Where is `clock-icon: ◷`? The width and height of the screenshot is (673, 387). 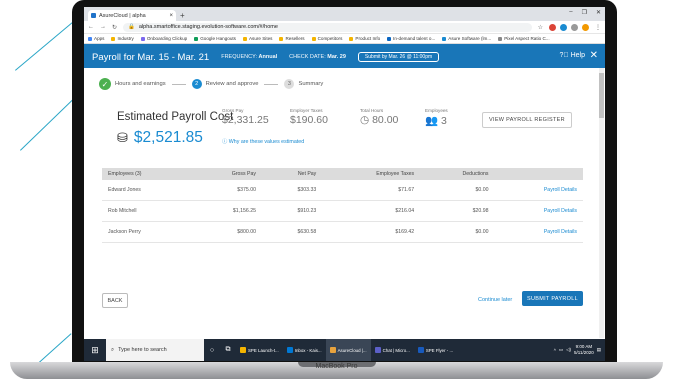
clock-icon: ◷ is located at coordinates (366, 120).